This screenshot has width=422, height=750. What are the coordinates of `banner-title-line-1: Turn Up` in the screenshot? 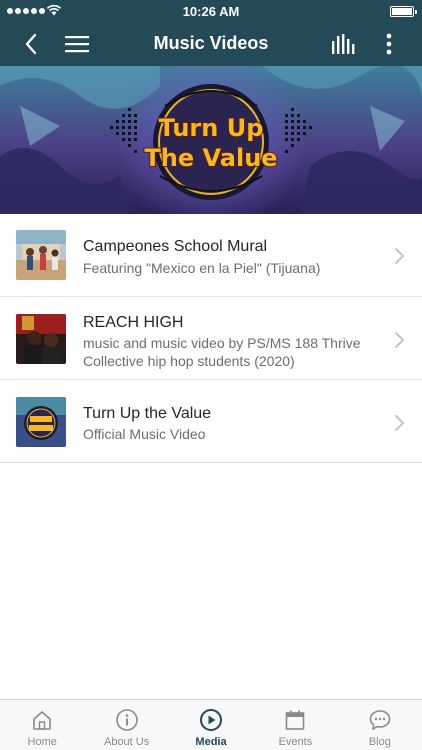 It's located at (211, 128).